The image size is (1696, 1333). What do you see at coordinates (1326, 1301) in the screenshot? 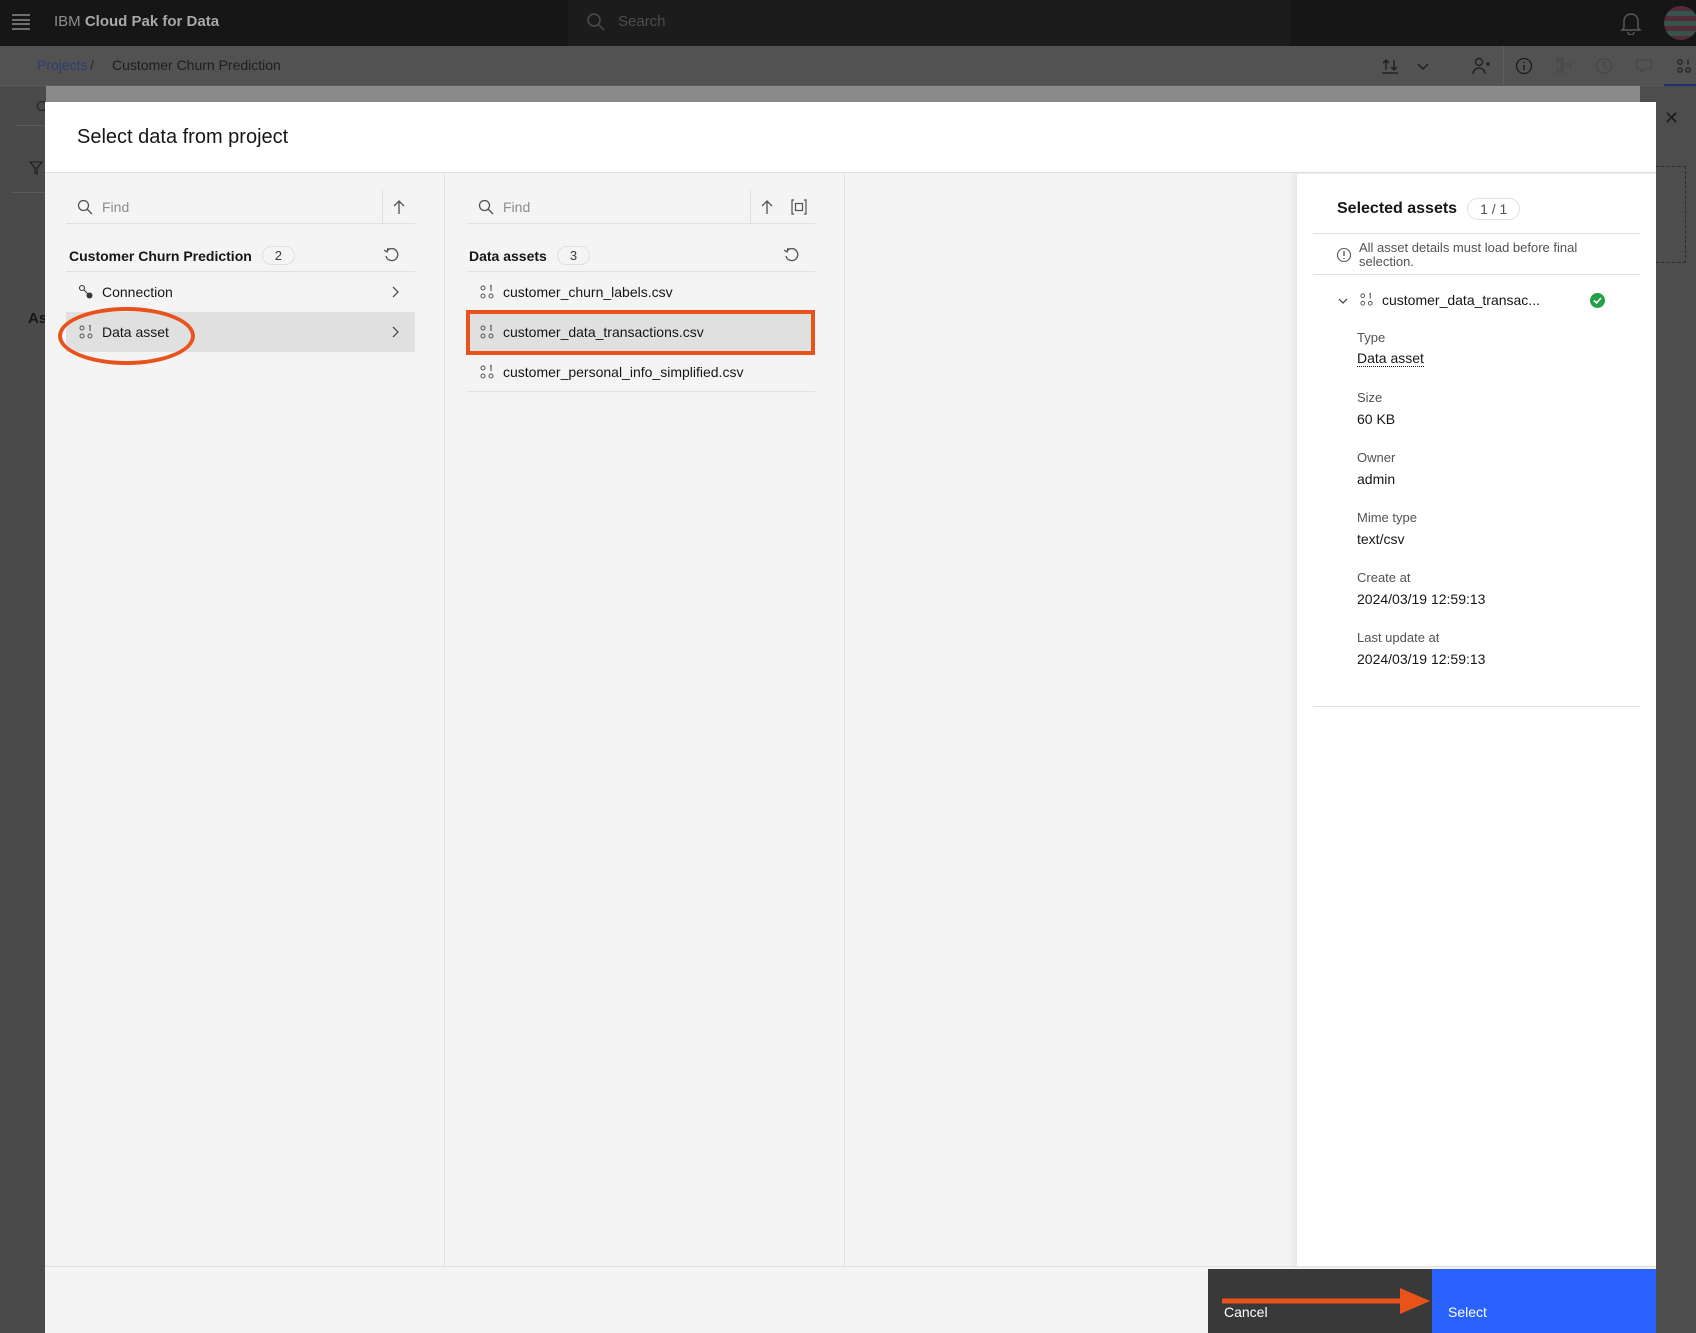
I see `annotation-arrow` at bounding box center [1326, 1301].